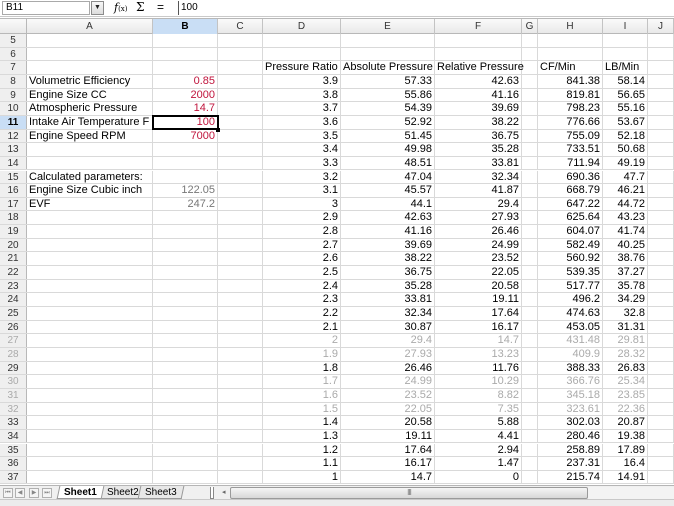 The height and width of the screenshot is (506, 674). Describe the element at coordinates (530, 436) in the screenshot. I see `cell-g34` at that location.